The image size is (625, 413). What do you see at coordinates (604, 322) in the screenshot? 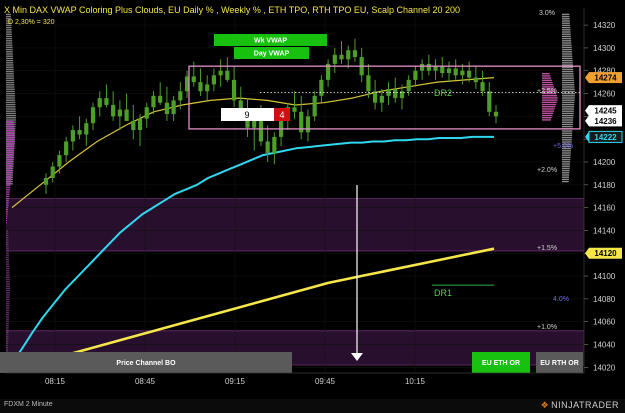
I see `y-tick-label: 14060` at bounding box center [604, 322].